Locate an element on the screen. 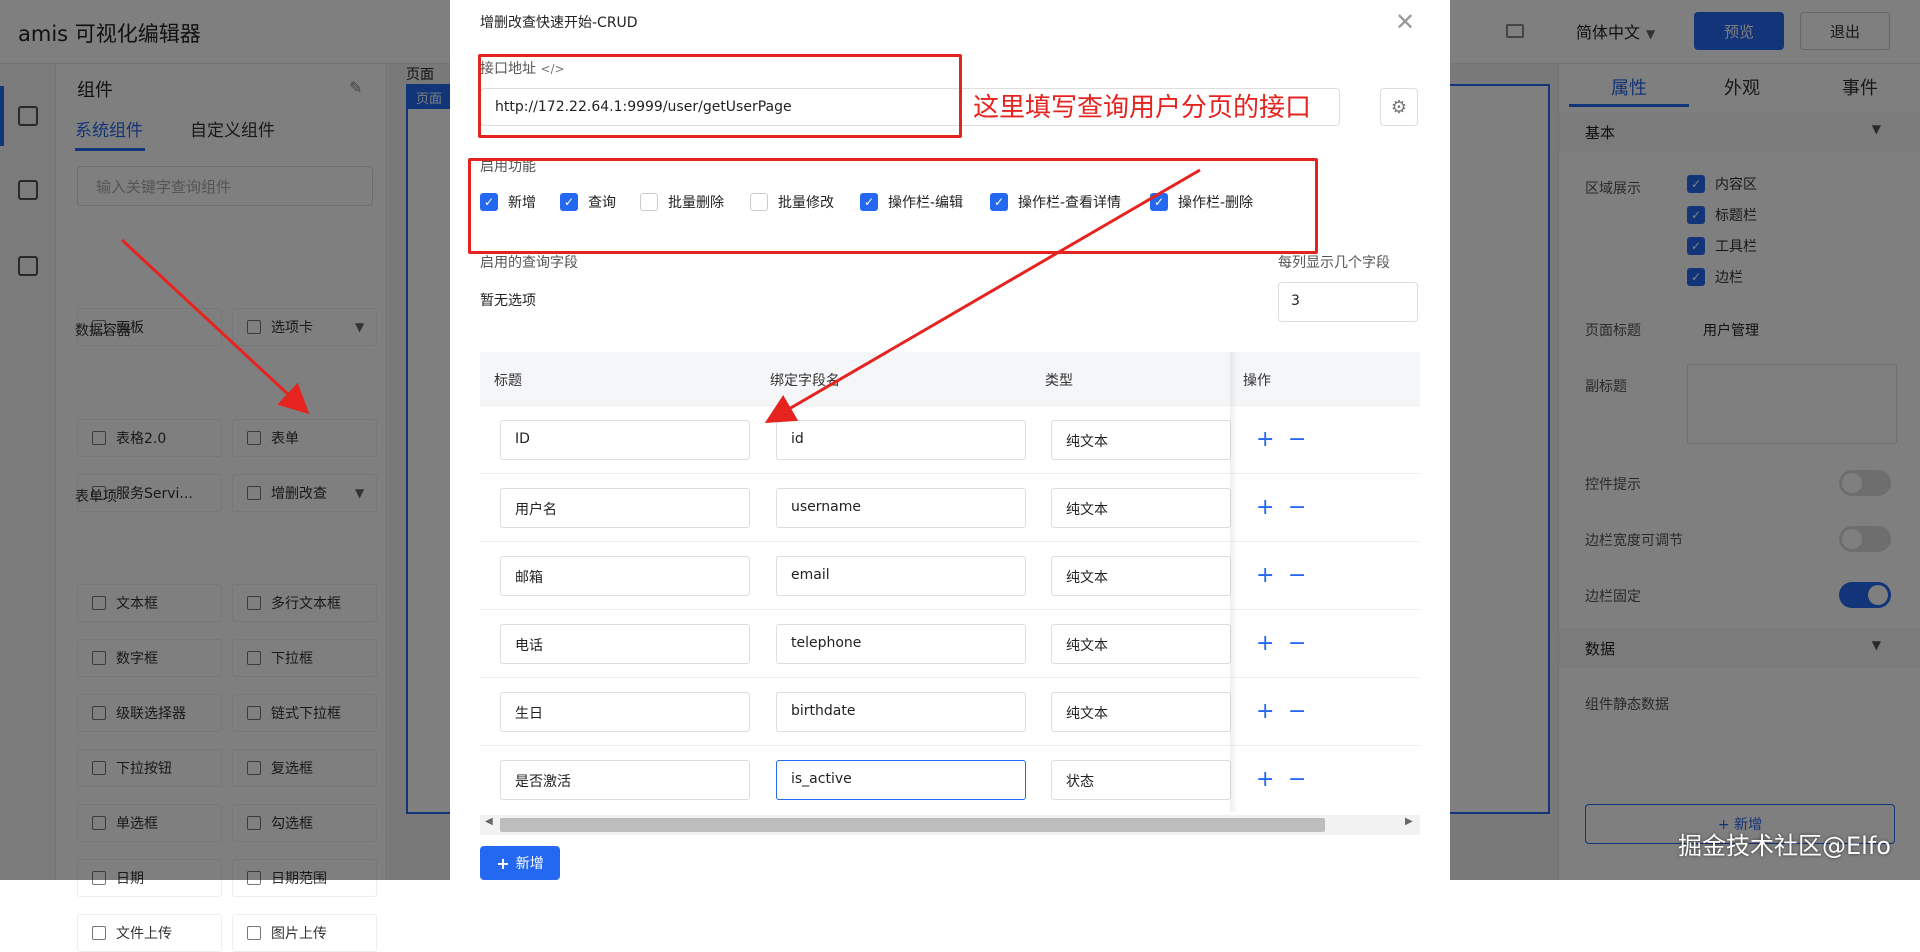 This screenshot has width=1920, height=952. annotation-arrow-to-crud is located at coordinates (215, 326).